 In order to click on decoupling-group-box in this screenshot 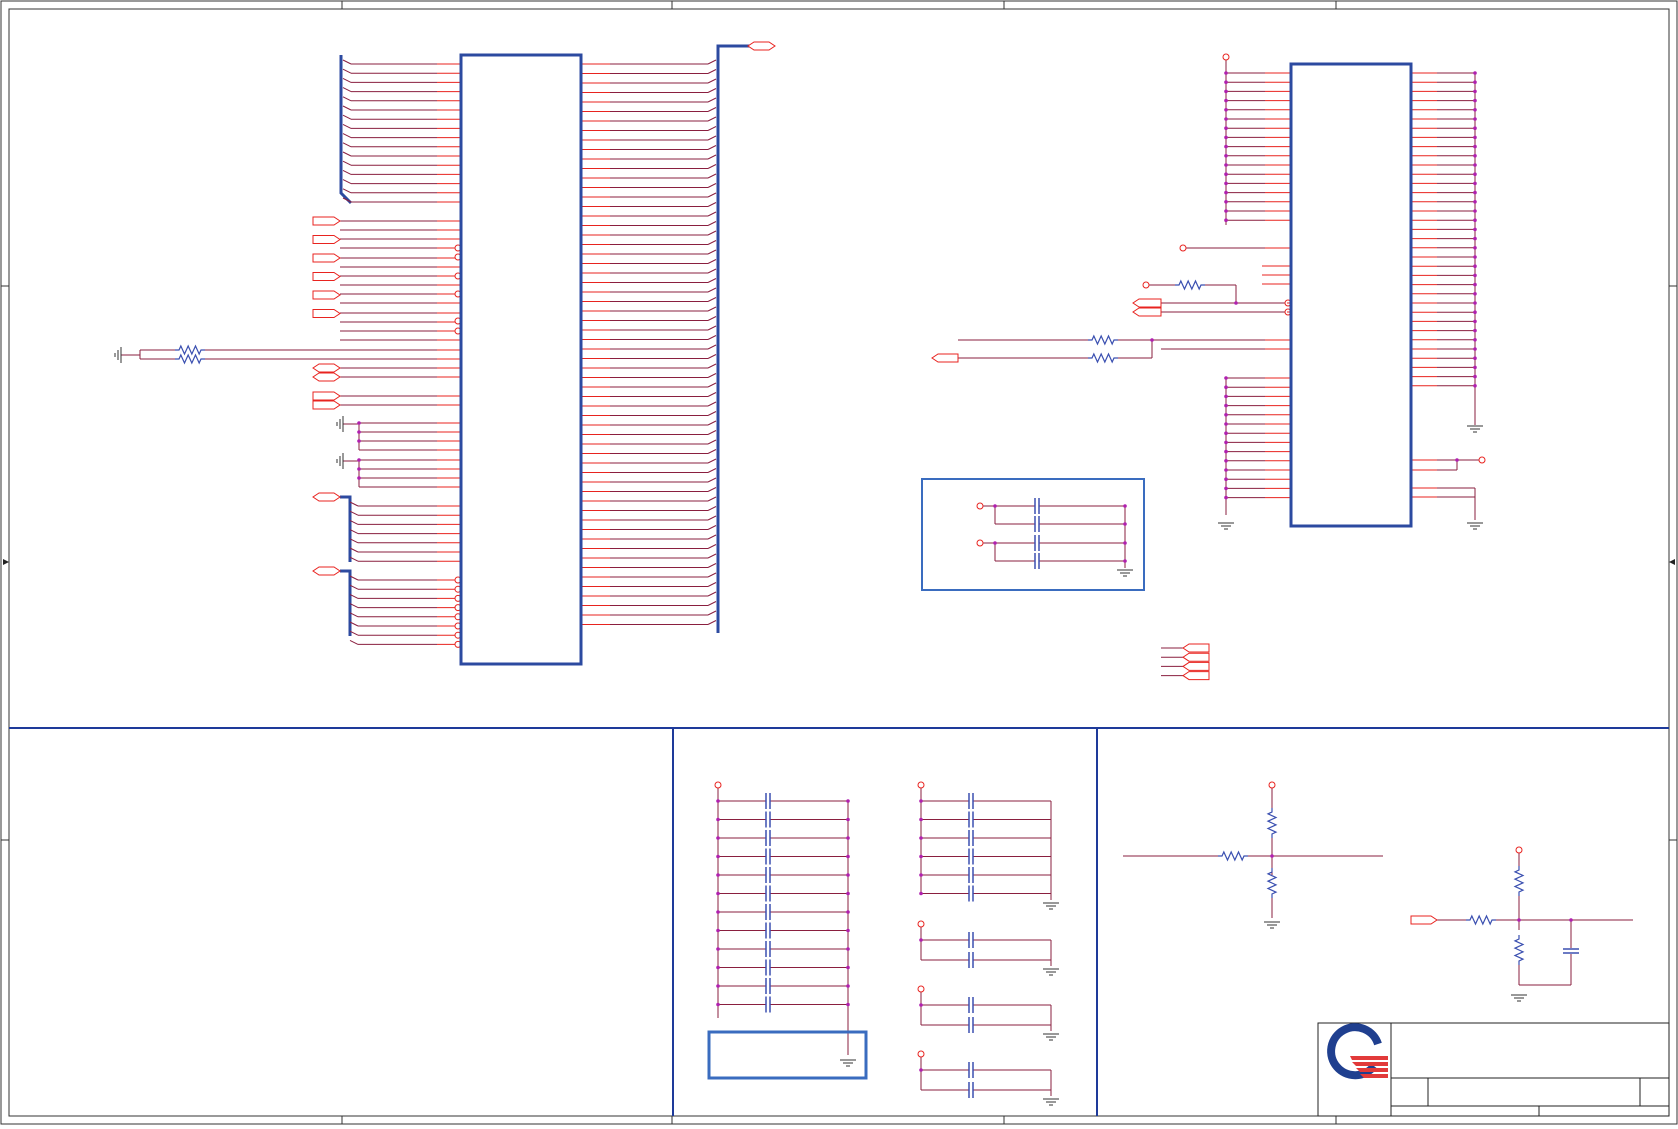, I will do `click(1033, 534)`.